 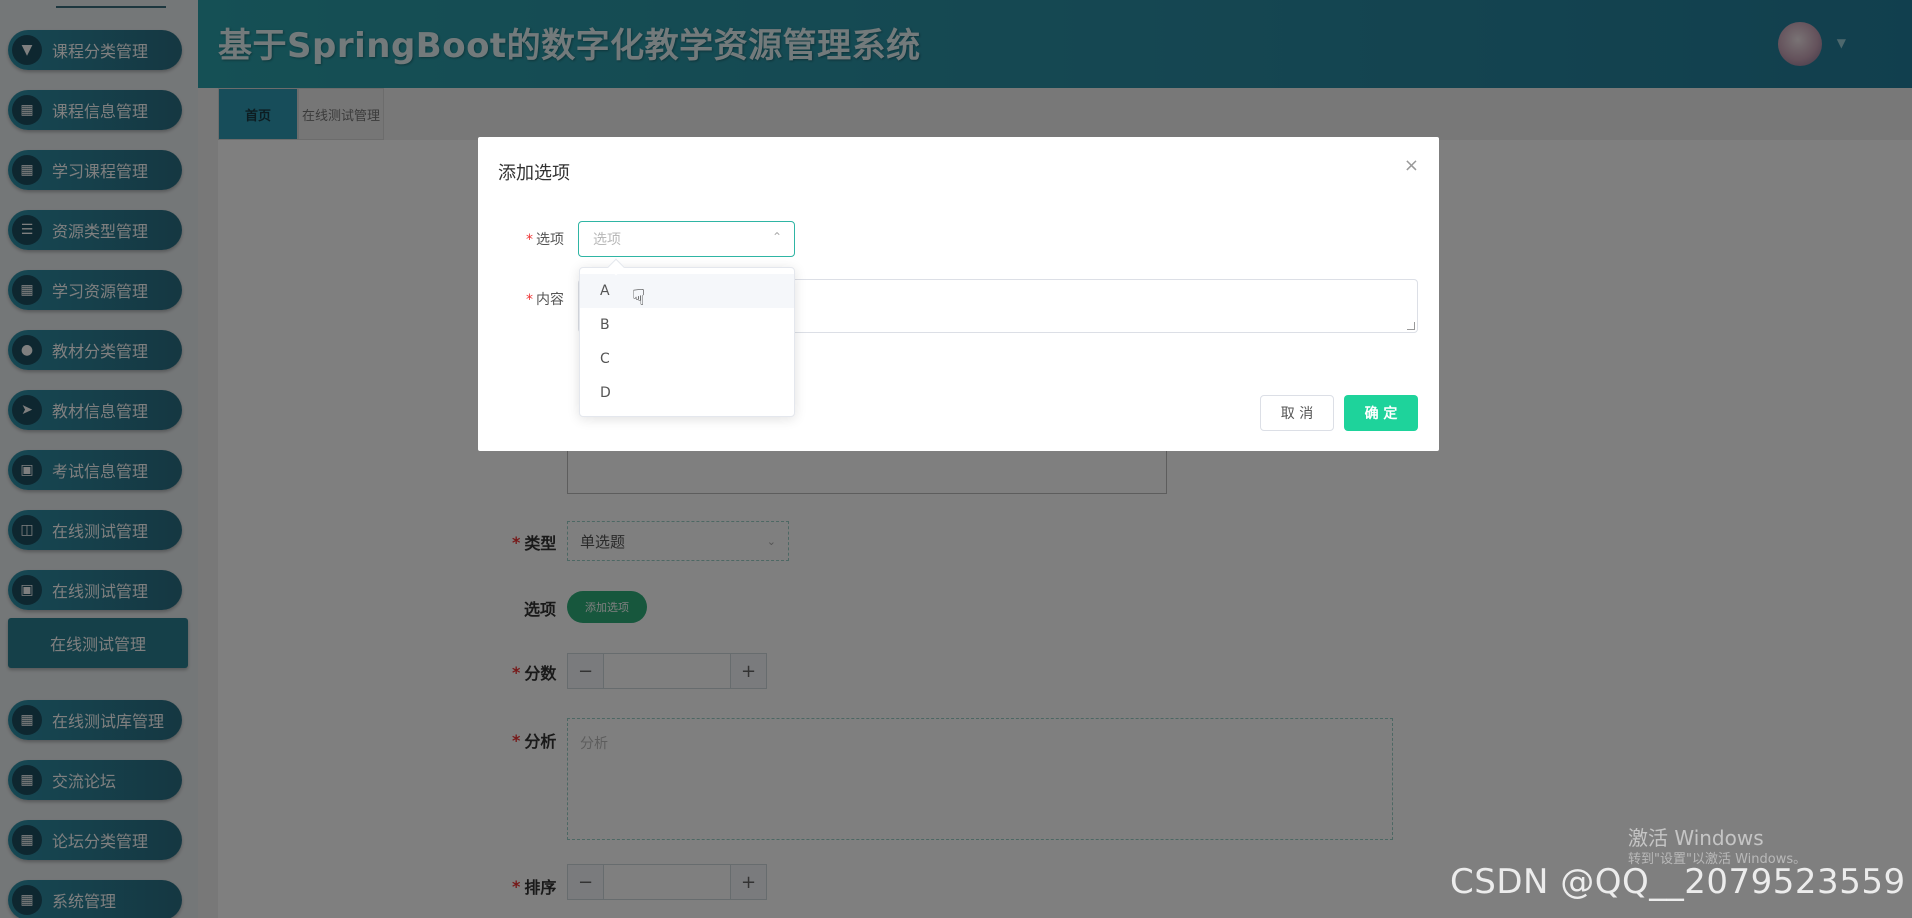 What do you see at coordinates (1696, 838) in the screenshot?
I see `windows-activation-title: 激活 Windows` at bounding box center [1696, 838].